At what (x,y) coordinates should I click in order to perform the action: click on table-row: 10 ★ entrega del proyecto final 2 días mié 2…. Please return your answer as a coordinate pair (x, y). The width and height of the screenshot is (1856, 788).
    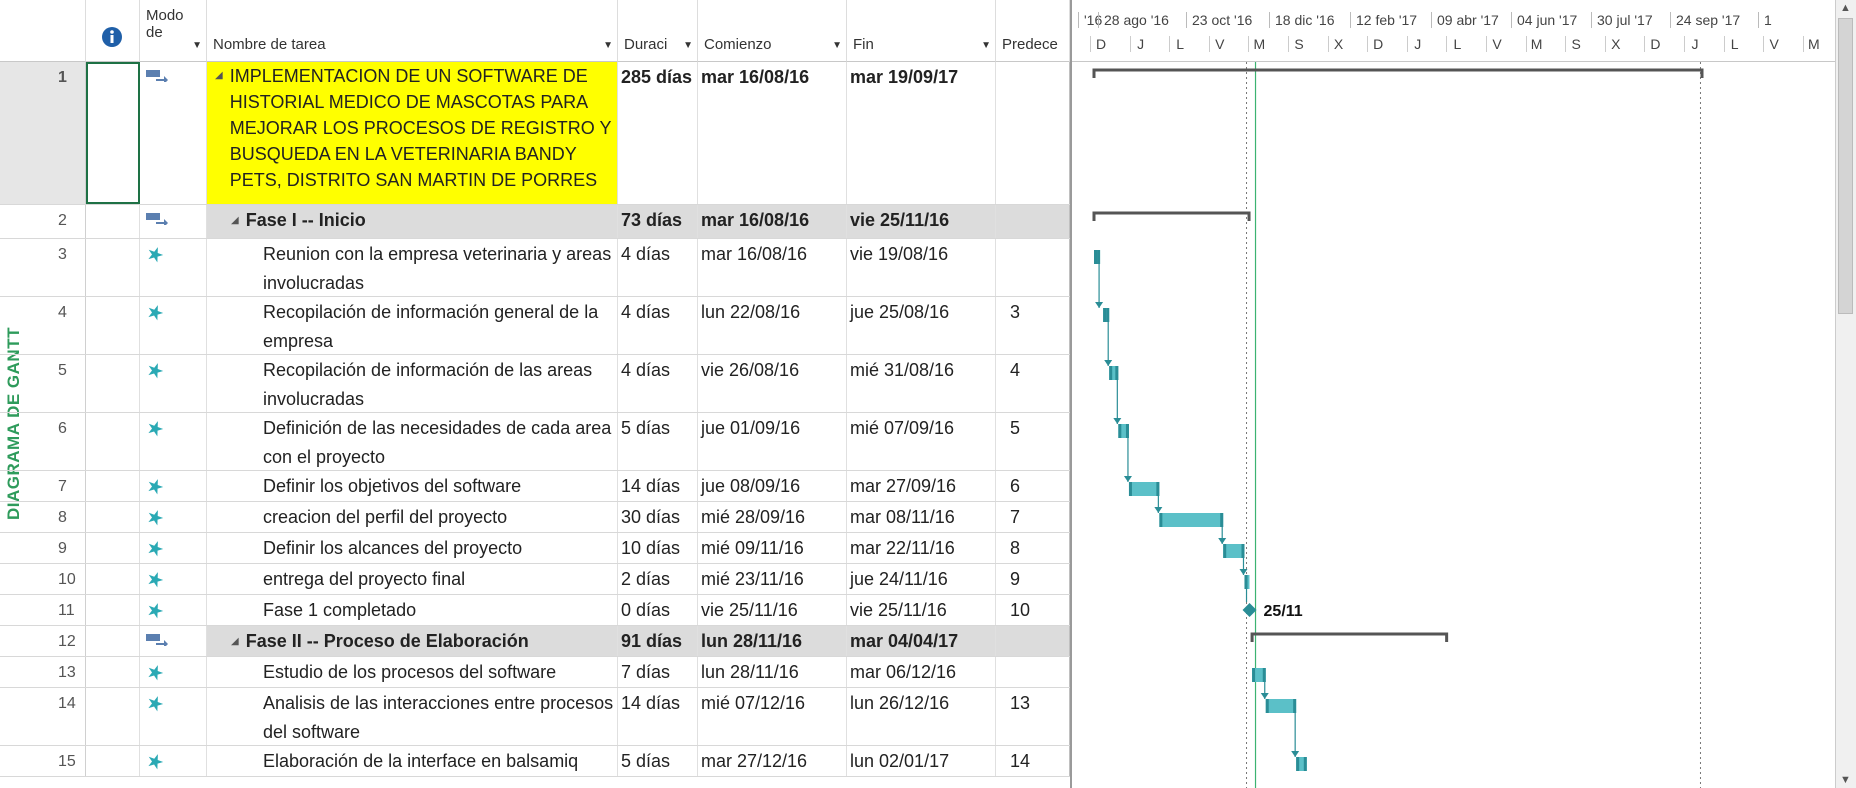
    Looking at the image, I should click on (535, 579).